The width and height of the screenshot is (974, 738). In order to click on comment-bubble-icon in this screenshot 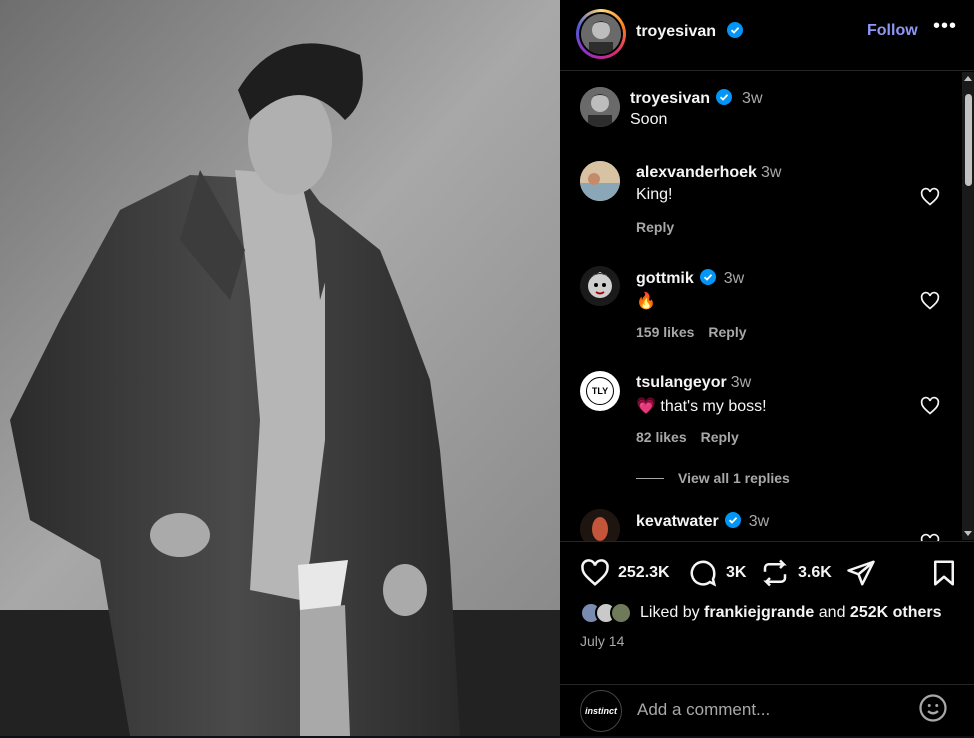, I will do `click(703, 573)`.